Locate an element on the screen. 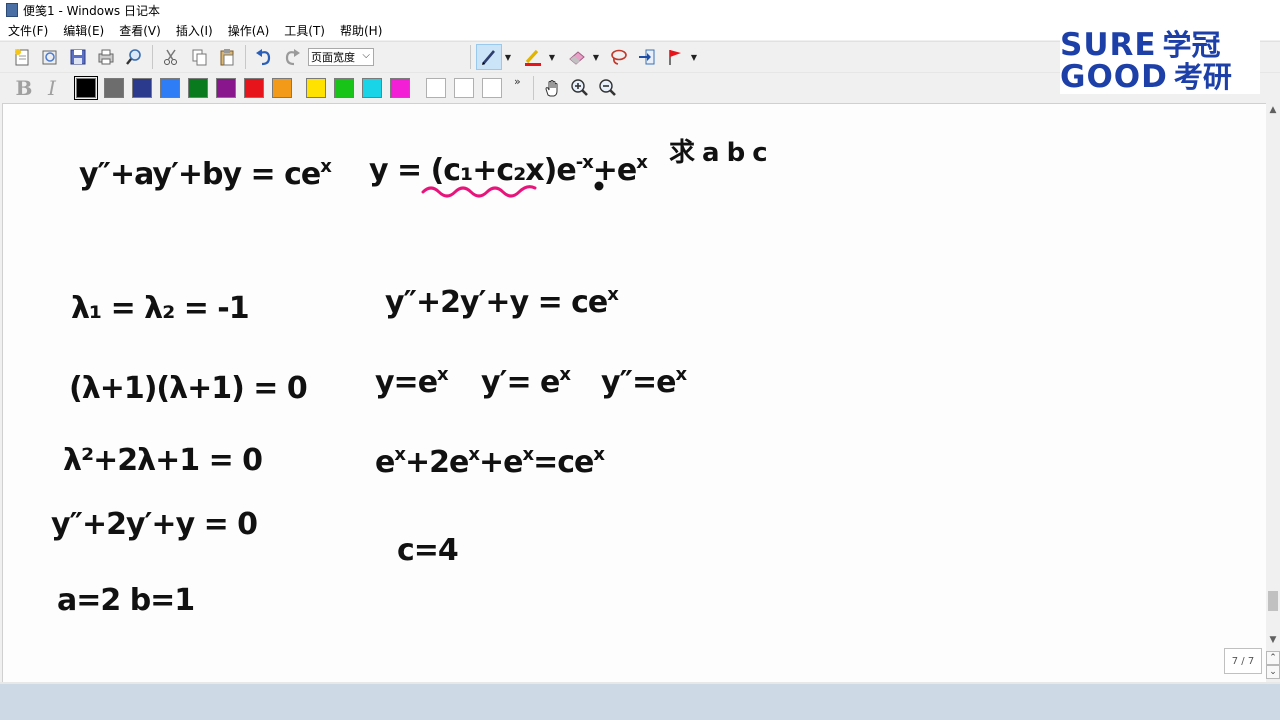 The width and height of the screenshot is (1280, 720). pen-options-dropdown: ▼ is located at coordinates (508, 57).